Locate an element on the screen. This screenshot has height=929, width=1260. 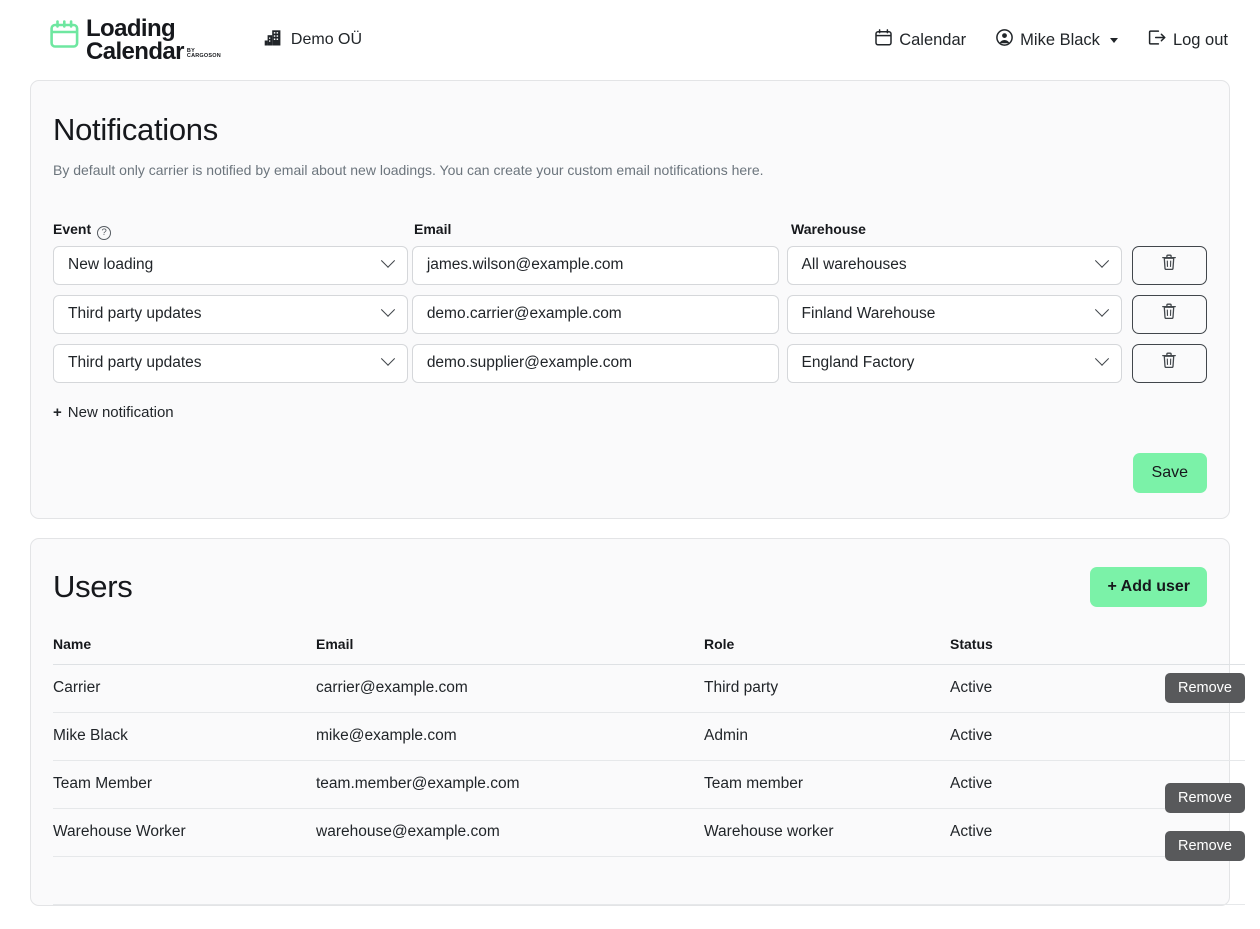
nav-calendar-link: Calendar is located at coordinates (920, 40).